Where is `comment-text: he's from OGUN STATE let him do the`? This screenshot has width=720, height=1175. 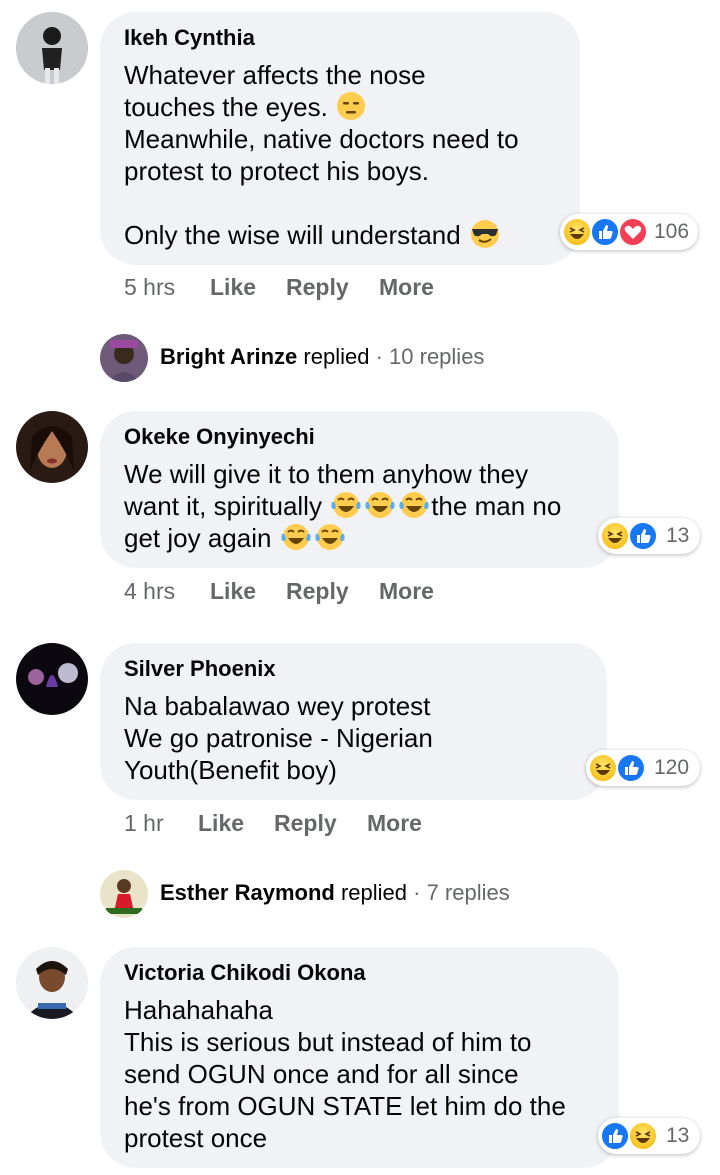
comment-text: he's from OGUN STATE let him do the is located at coordinates (345, 1106).